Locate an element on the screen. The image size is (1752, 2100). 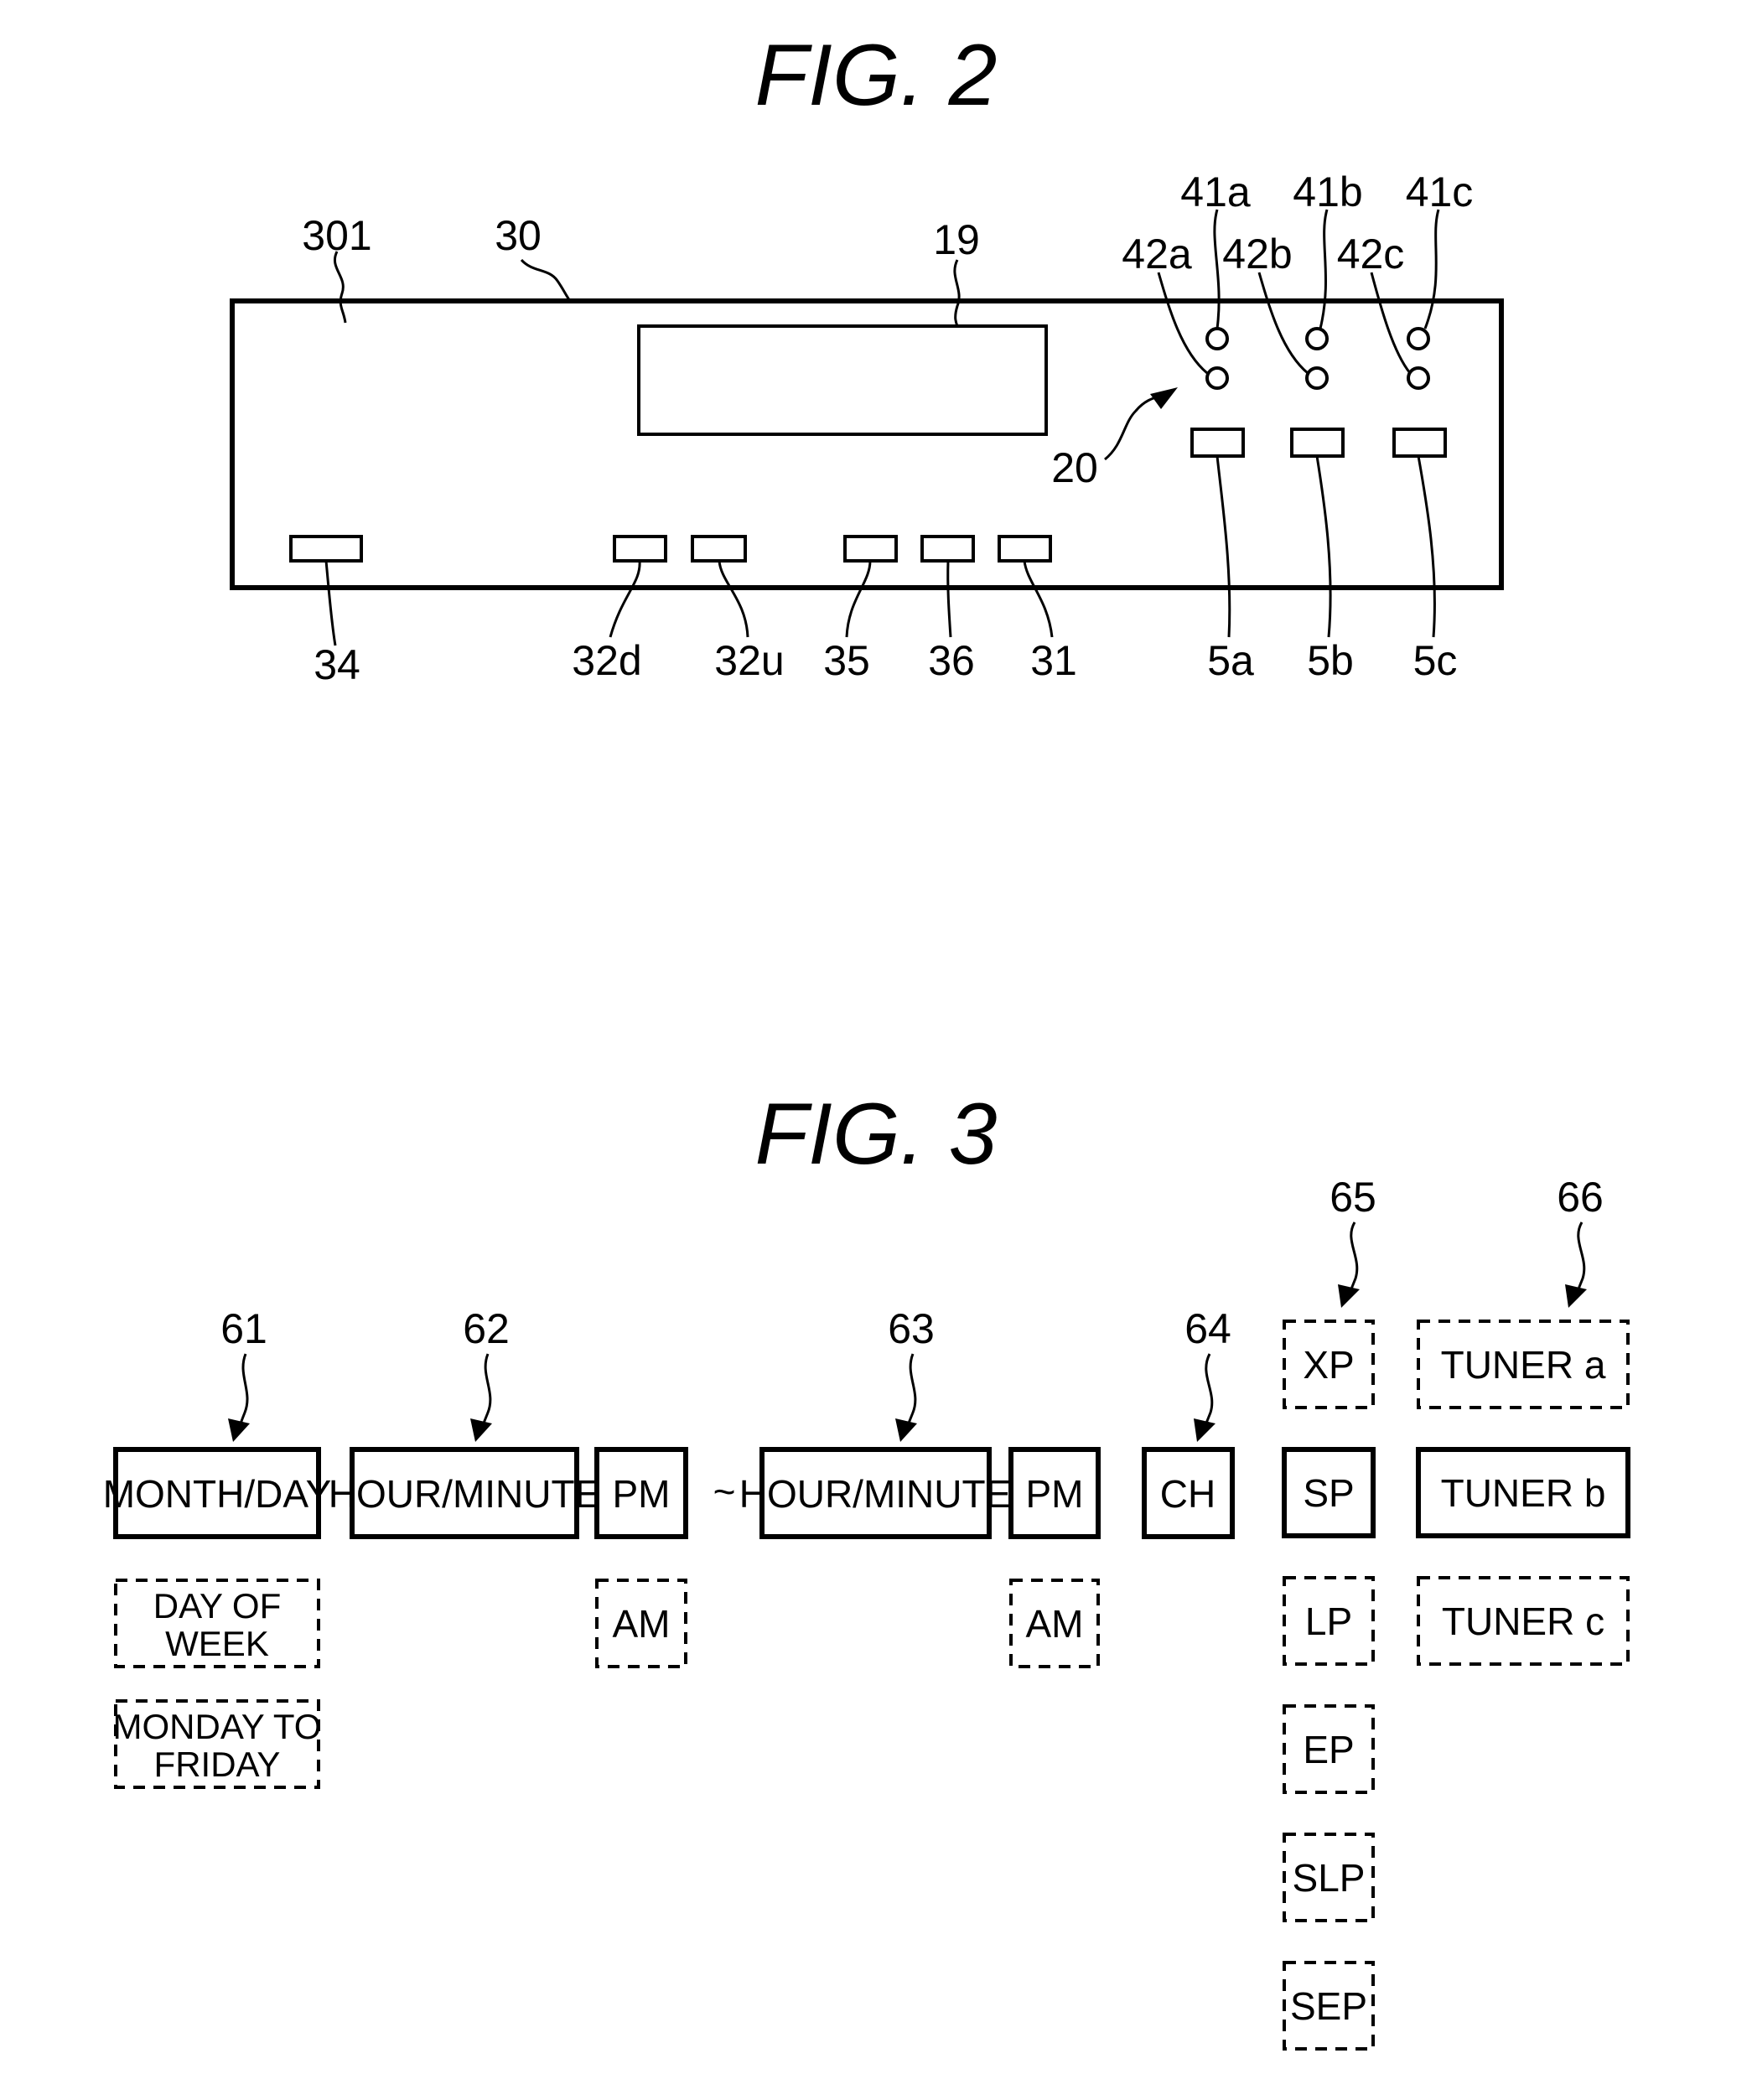
tuner-option-label: TUNER b is located at coordinates (1523, 1493).